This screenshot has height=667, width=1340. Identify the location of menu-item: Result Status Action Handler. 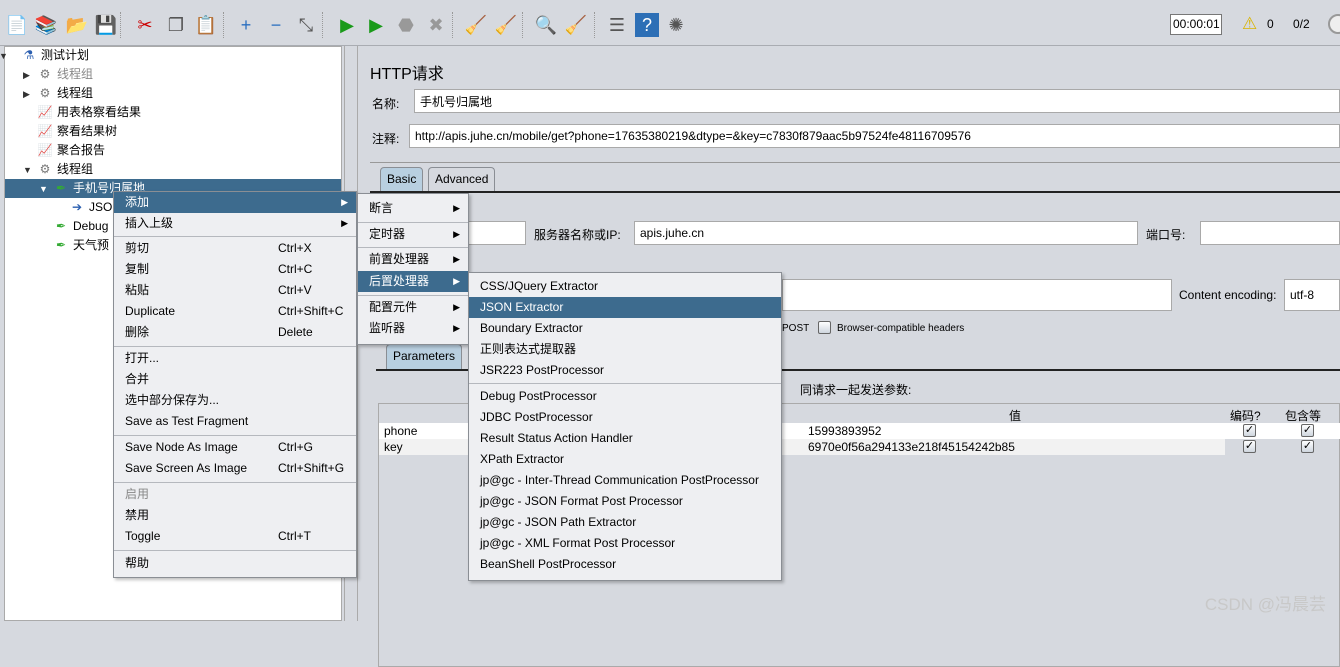
(625, 438).